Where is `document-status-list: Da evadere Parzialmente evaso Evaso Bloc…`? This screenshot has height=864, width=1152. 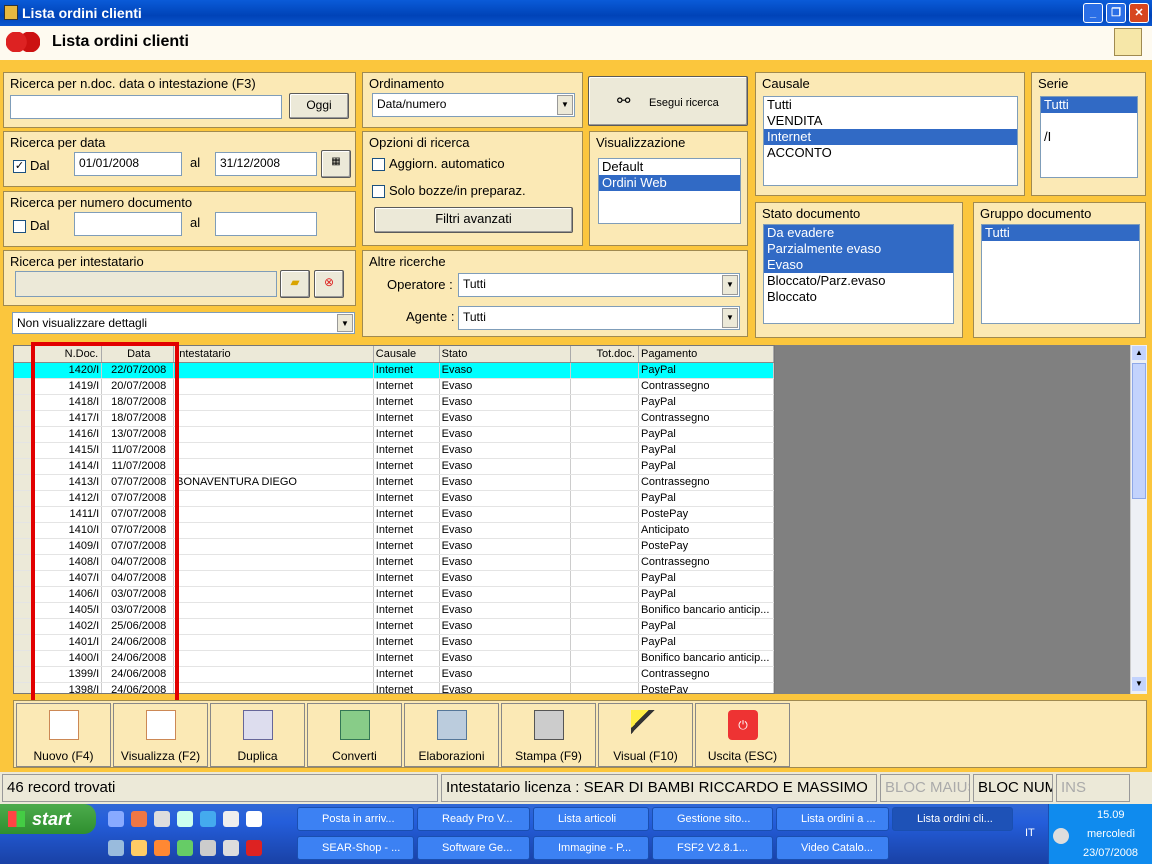
document-status-list: Da evadere Parzialmente evaso Evaso Bloc… is located at coordinates (858, 274).